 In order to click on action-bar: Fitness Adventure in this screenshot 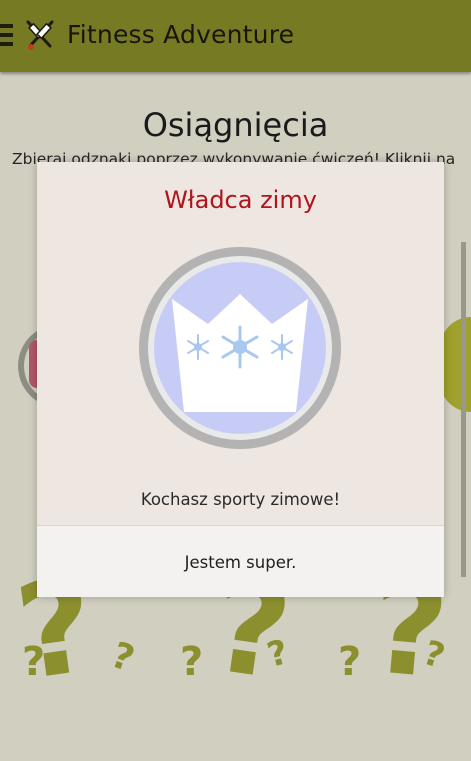, I will do `click(235, 36)`.